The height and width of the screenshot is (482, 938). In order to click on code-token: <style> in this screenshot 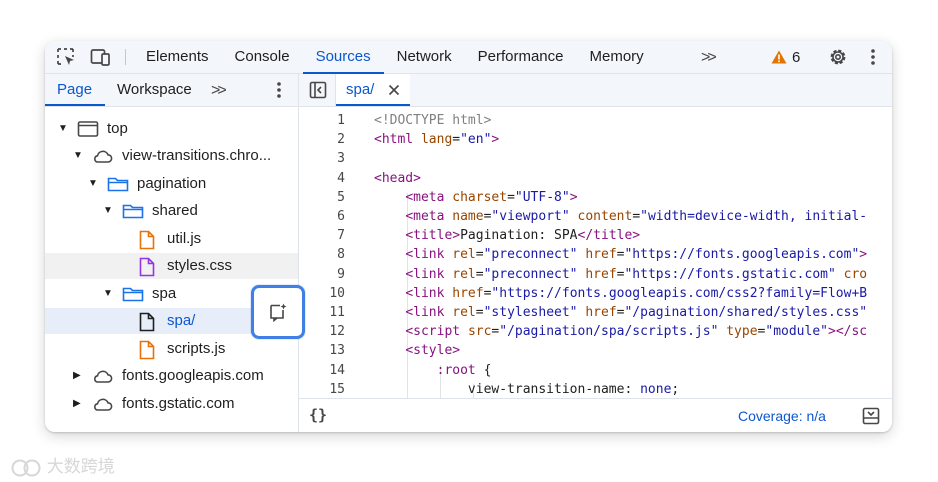, I will do `click(433, 351)`.